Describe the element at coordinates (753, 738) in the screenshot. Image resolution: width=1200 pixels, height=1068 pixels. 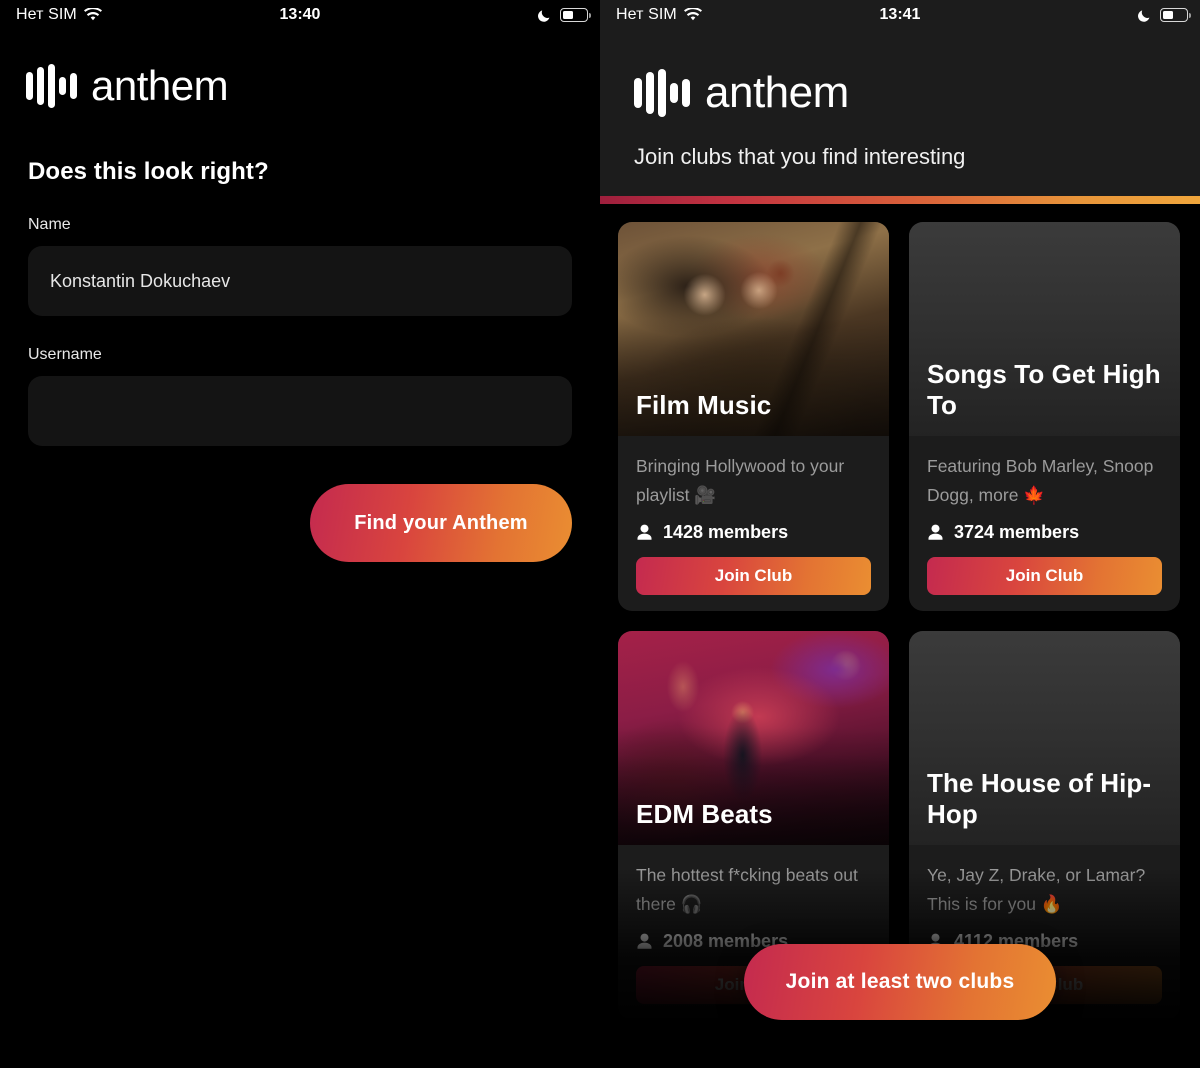
I see `club-cover-image: EDM Beats` at that location.